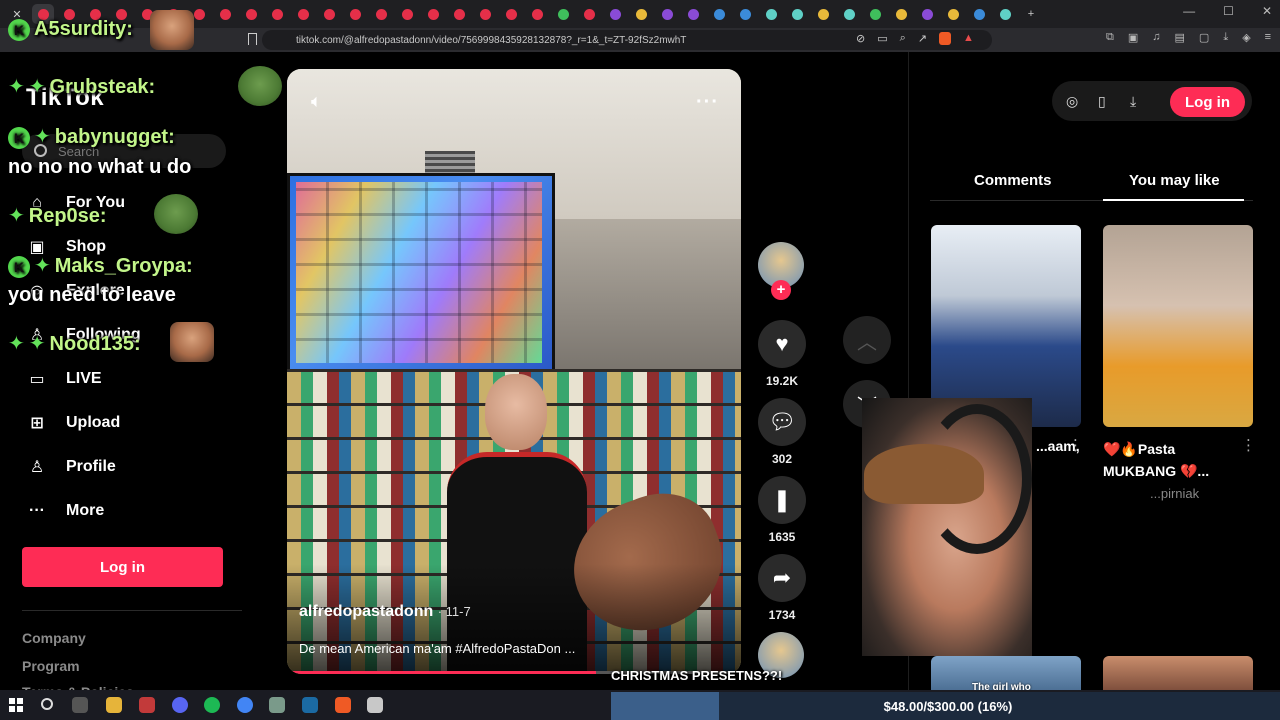 The image size is (1280, 720). What do you see at coordinates (1189, 11) in the screenshot?
I see `minimize-icon: —` at bounding box center [1189, 11].